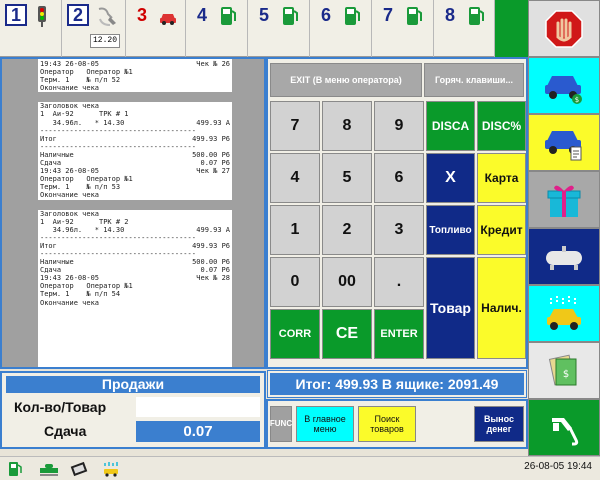 This screenshot has height=480, width=600. I want to click on receipt-line-right: 499.93 А, so click(213, 229).